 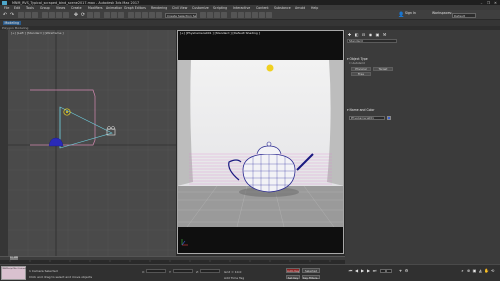 I want to click on autogrid-checkbox: ☐ AutoGrid, so click(x=371, y=63).